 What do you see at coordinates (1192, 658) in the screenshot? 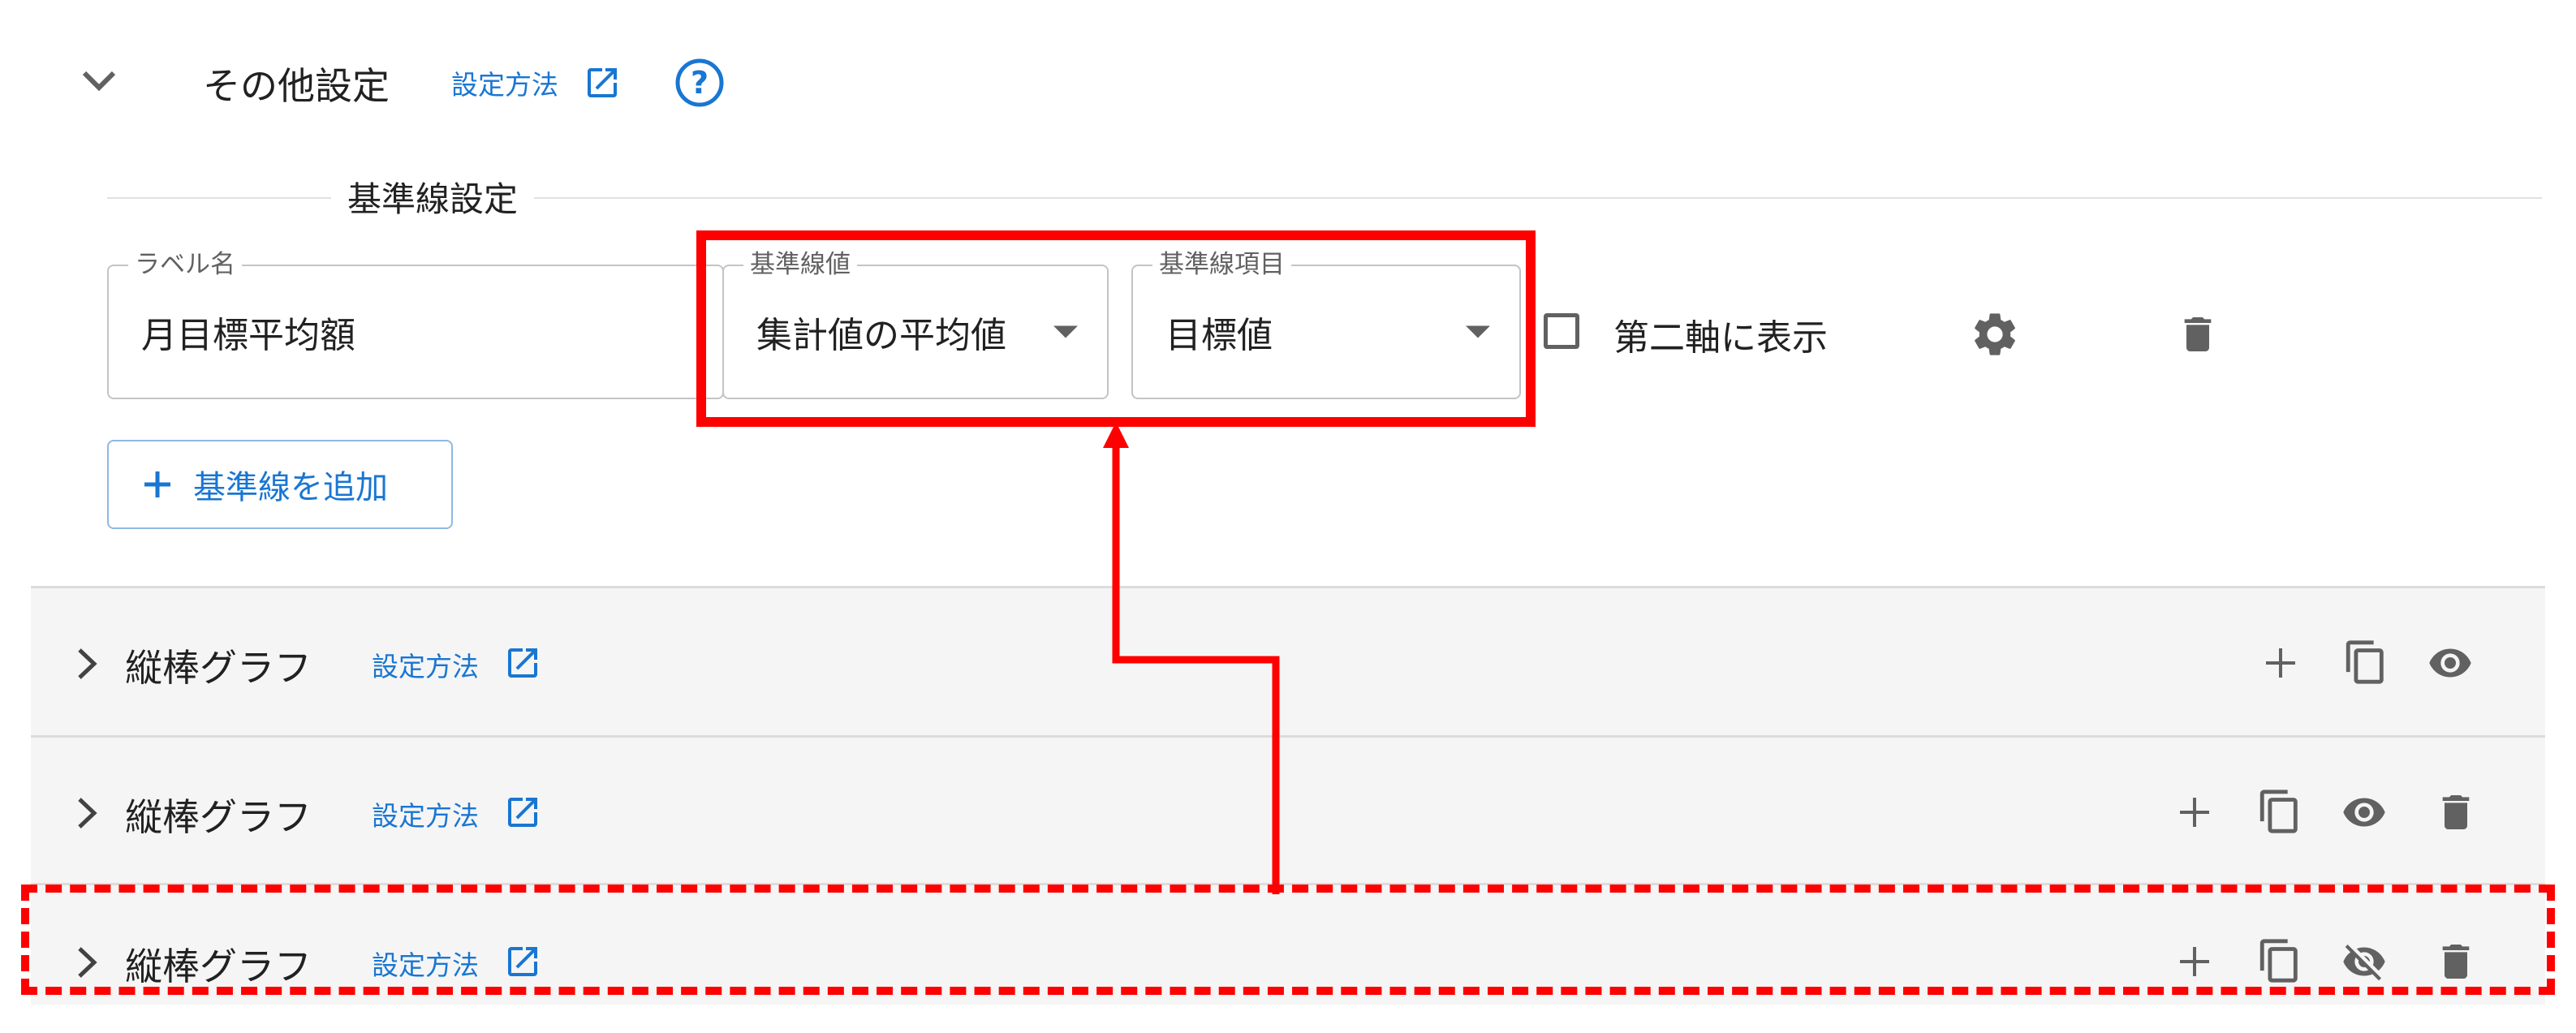
I see `annotation-arrow` at bounding box center [1192, 658].